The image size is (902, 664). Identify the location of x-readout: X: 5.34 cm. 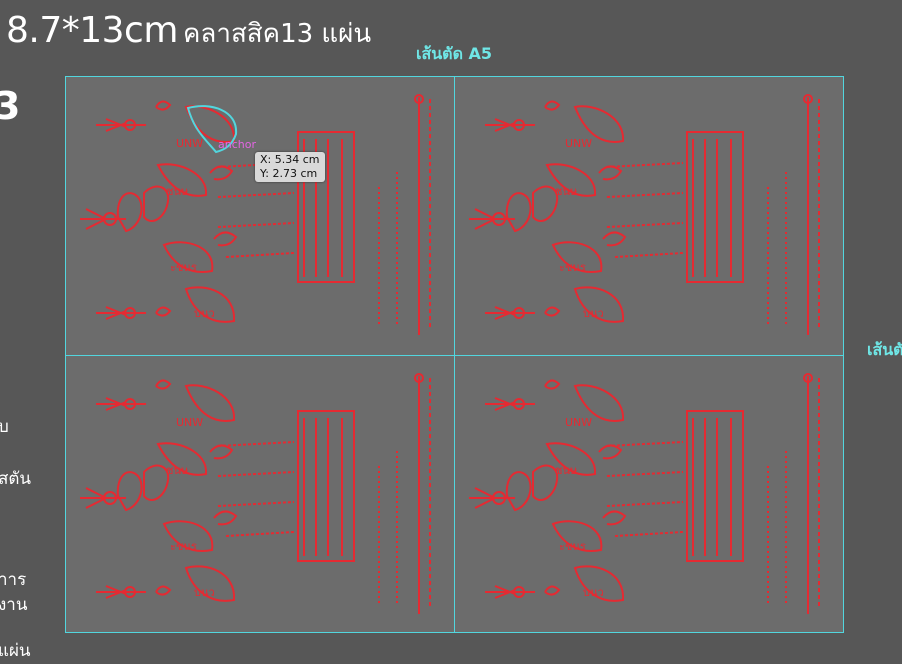
(290, 159).